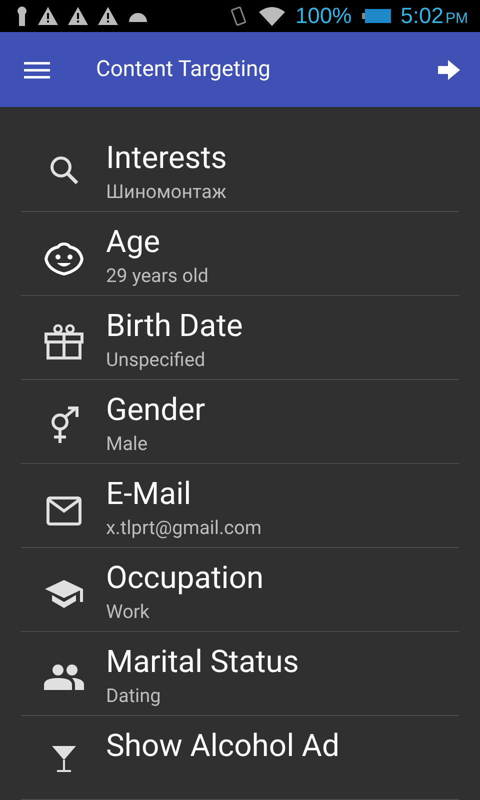 The image size is (480, 800). Describe the element at coordinates (64, 511) in the screenshot. I see `envelope-icon` at that location.